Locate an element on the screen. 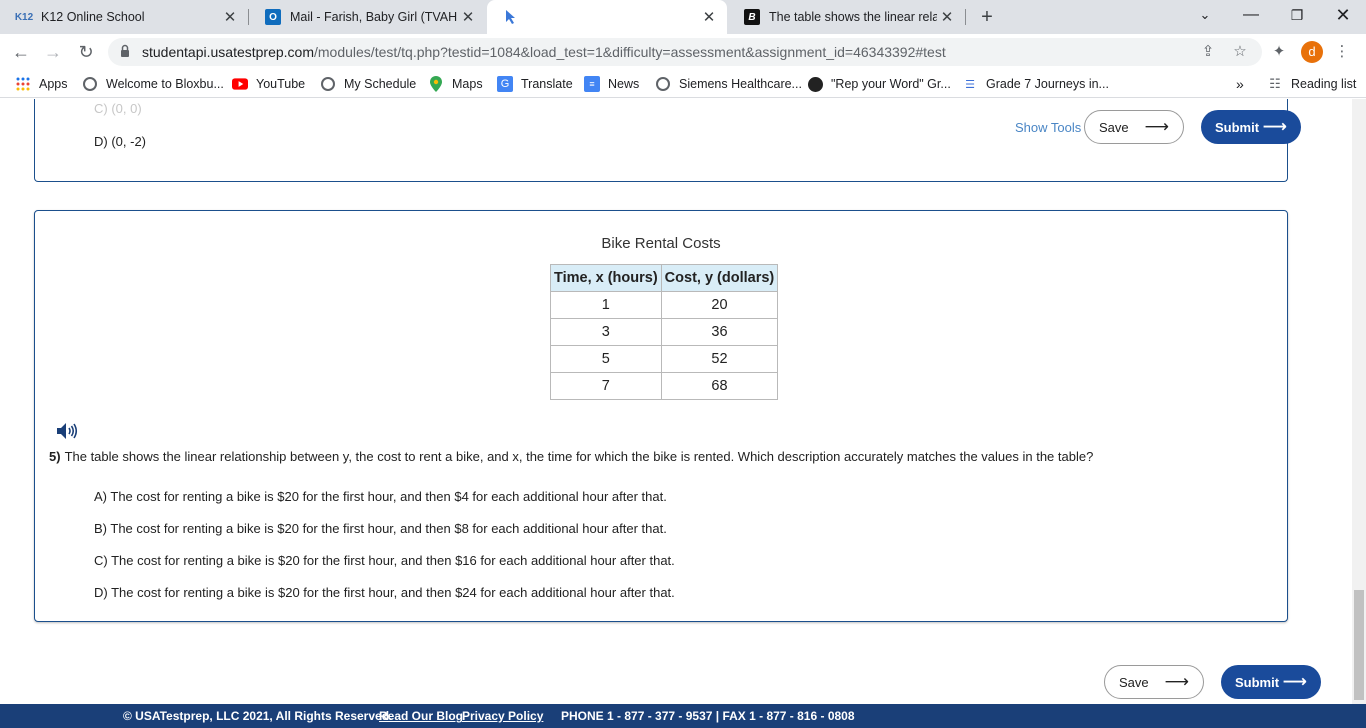 This screenshot has height=728, width=1366. bookmark-translate: G Translate is located at coordinates (535, 84).